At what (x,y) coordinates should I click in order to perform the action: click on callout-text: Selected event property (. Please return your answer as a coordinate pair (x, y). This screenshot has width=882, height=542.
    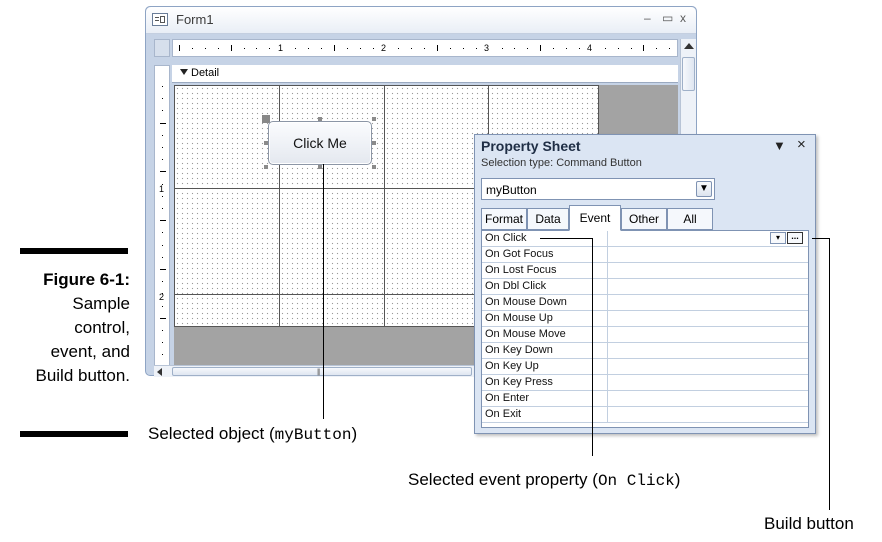
    Looking at the image, I should click on (503, 479).